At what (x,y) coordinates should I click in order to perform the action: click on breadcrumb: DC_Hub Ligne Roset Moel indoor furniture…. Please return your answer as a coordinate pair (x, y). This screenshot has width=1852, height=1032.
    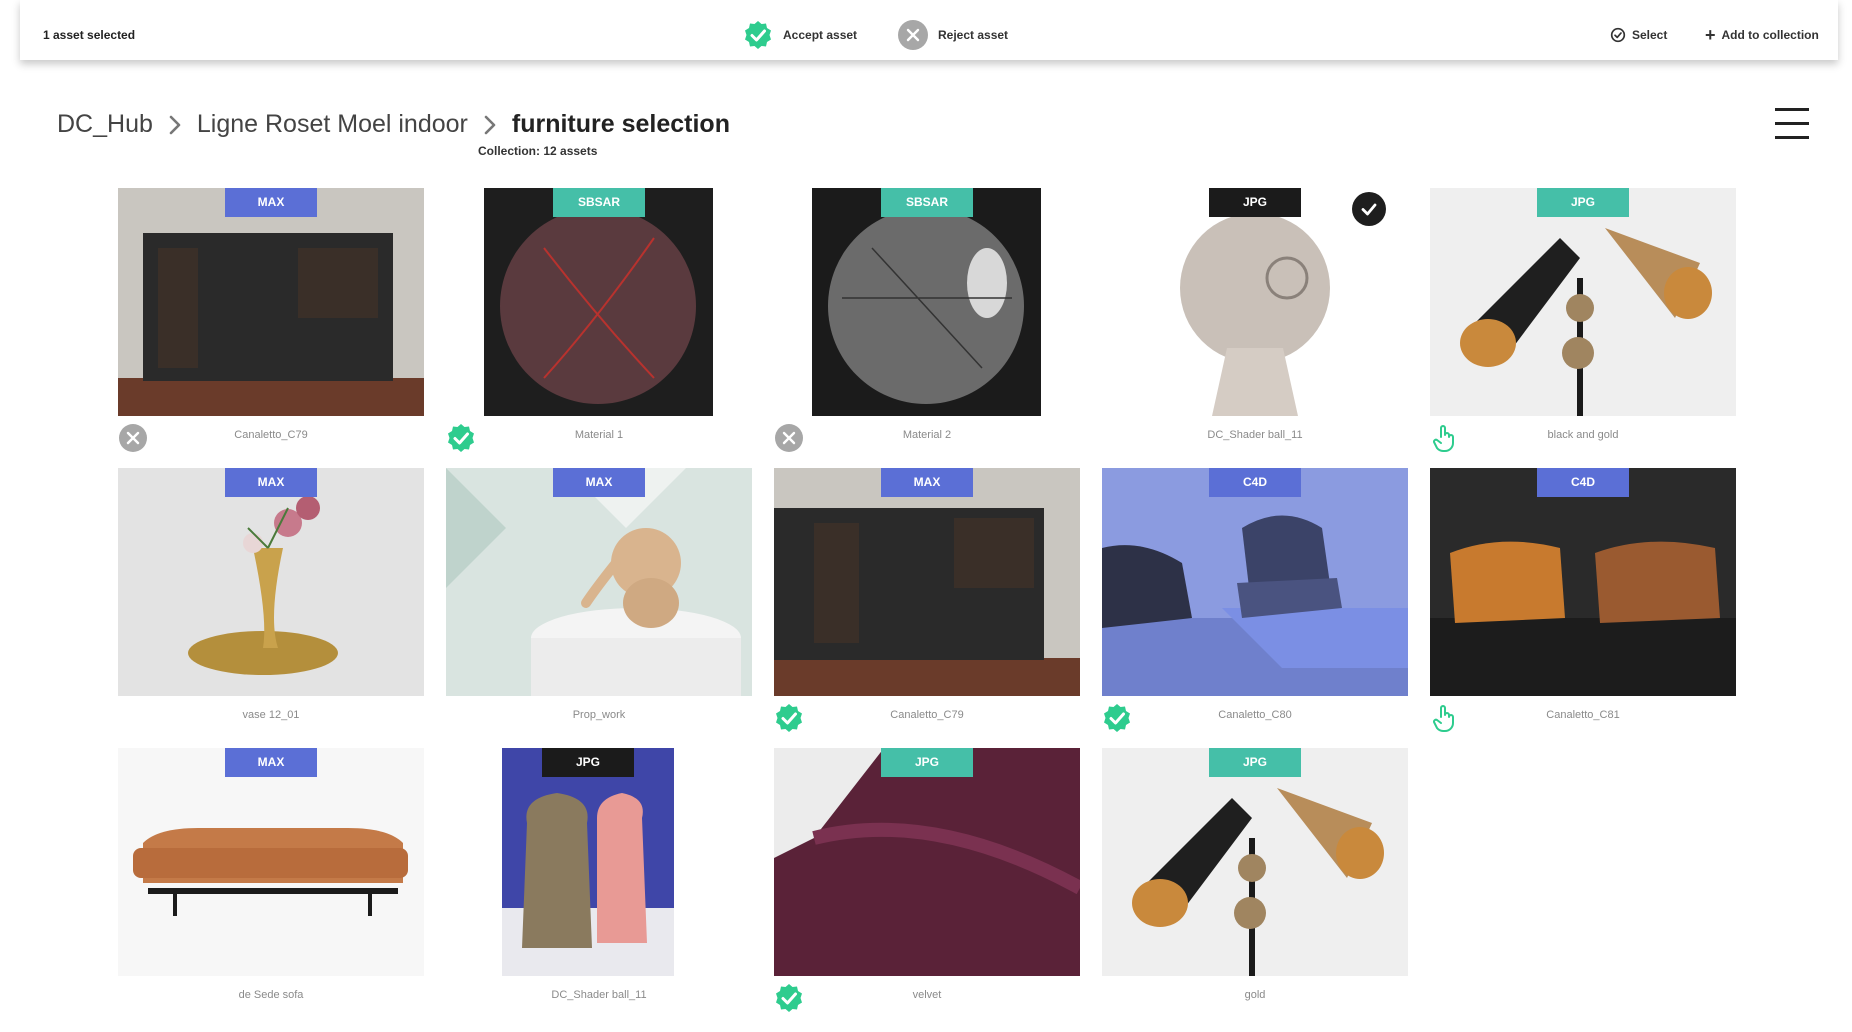
    Looking at the image, I should click on (393, 124).